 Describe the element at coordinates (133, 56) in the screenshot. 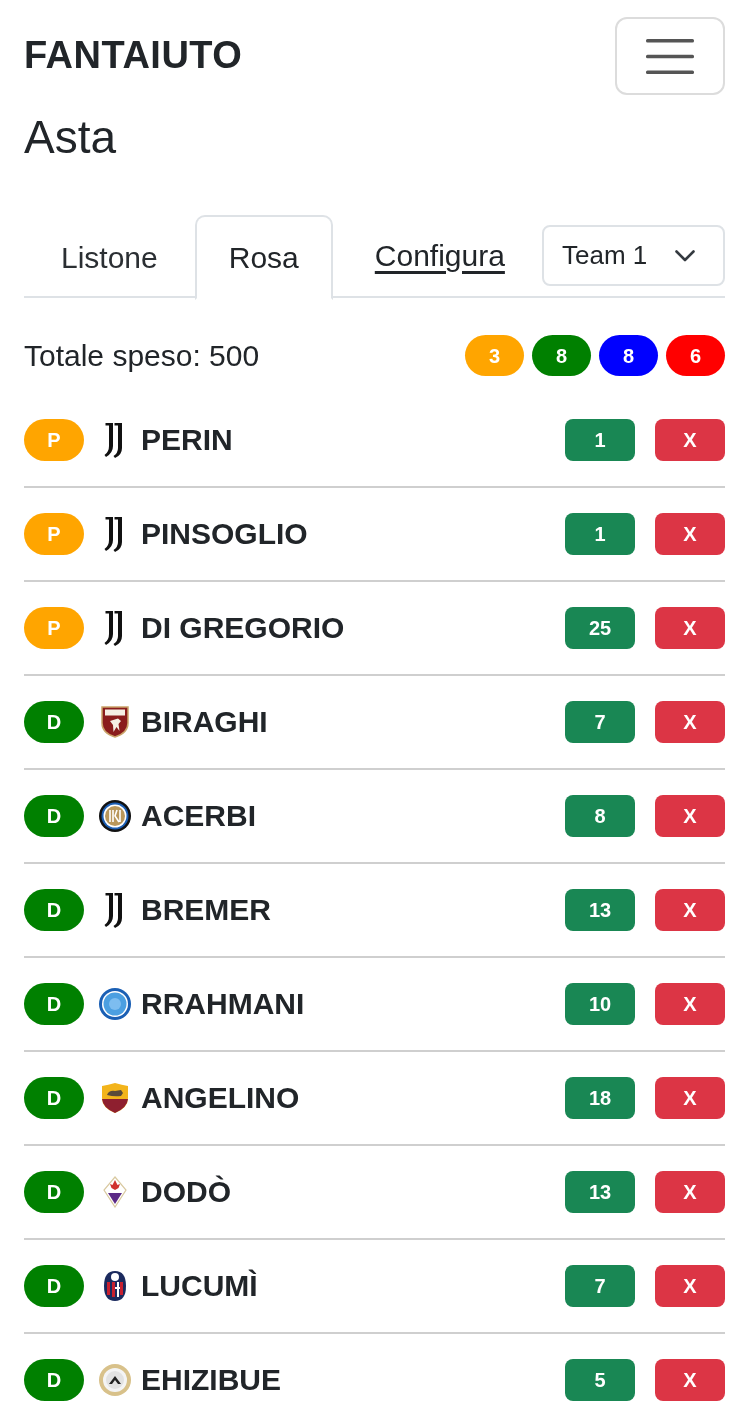

I see `brand-title: FANTAIUTO` at that location.